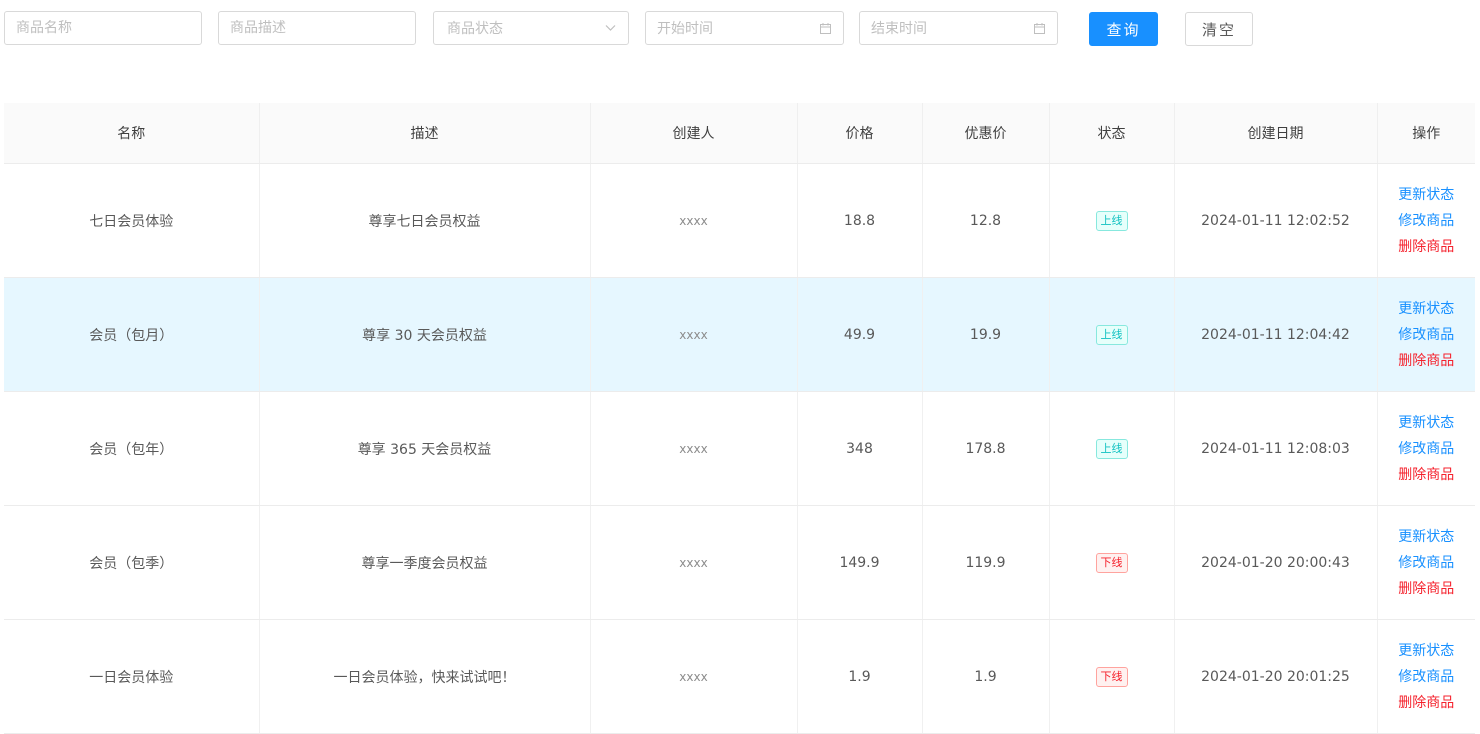  Describe the element at coordinates (425, 448) in the screenshot. I see `cell-desc: 尊享 365 天会员权益` at that location.